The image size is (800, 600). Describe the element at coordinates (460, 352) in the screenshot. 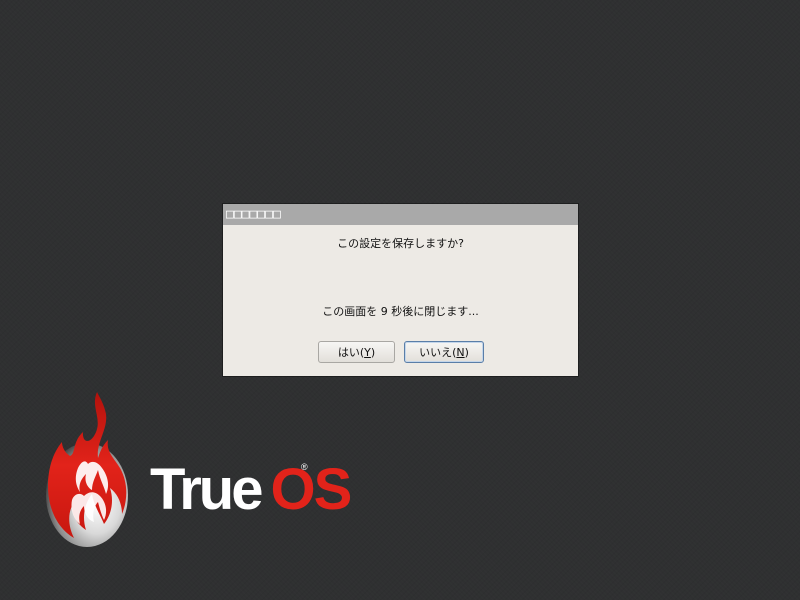

I see `no-button-mnemonic: N` at that location.